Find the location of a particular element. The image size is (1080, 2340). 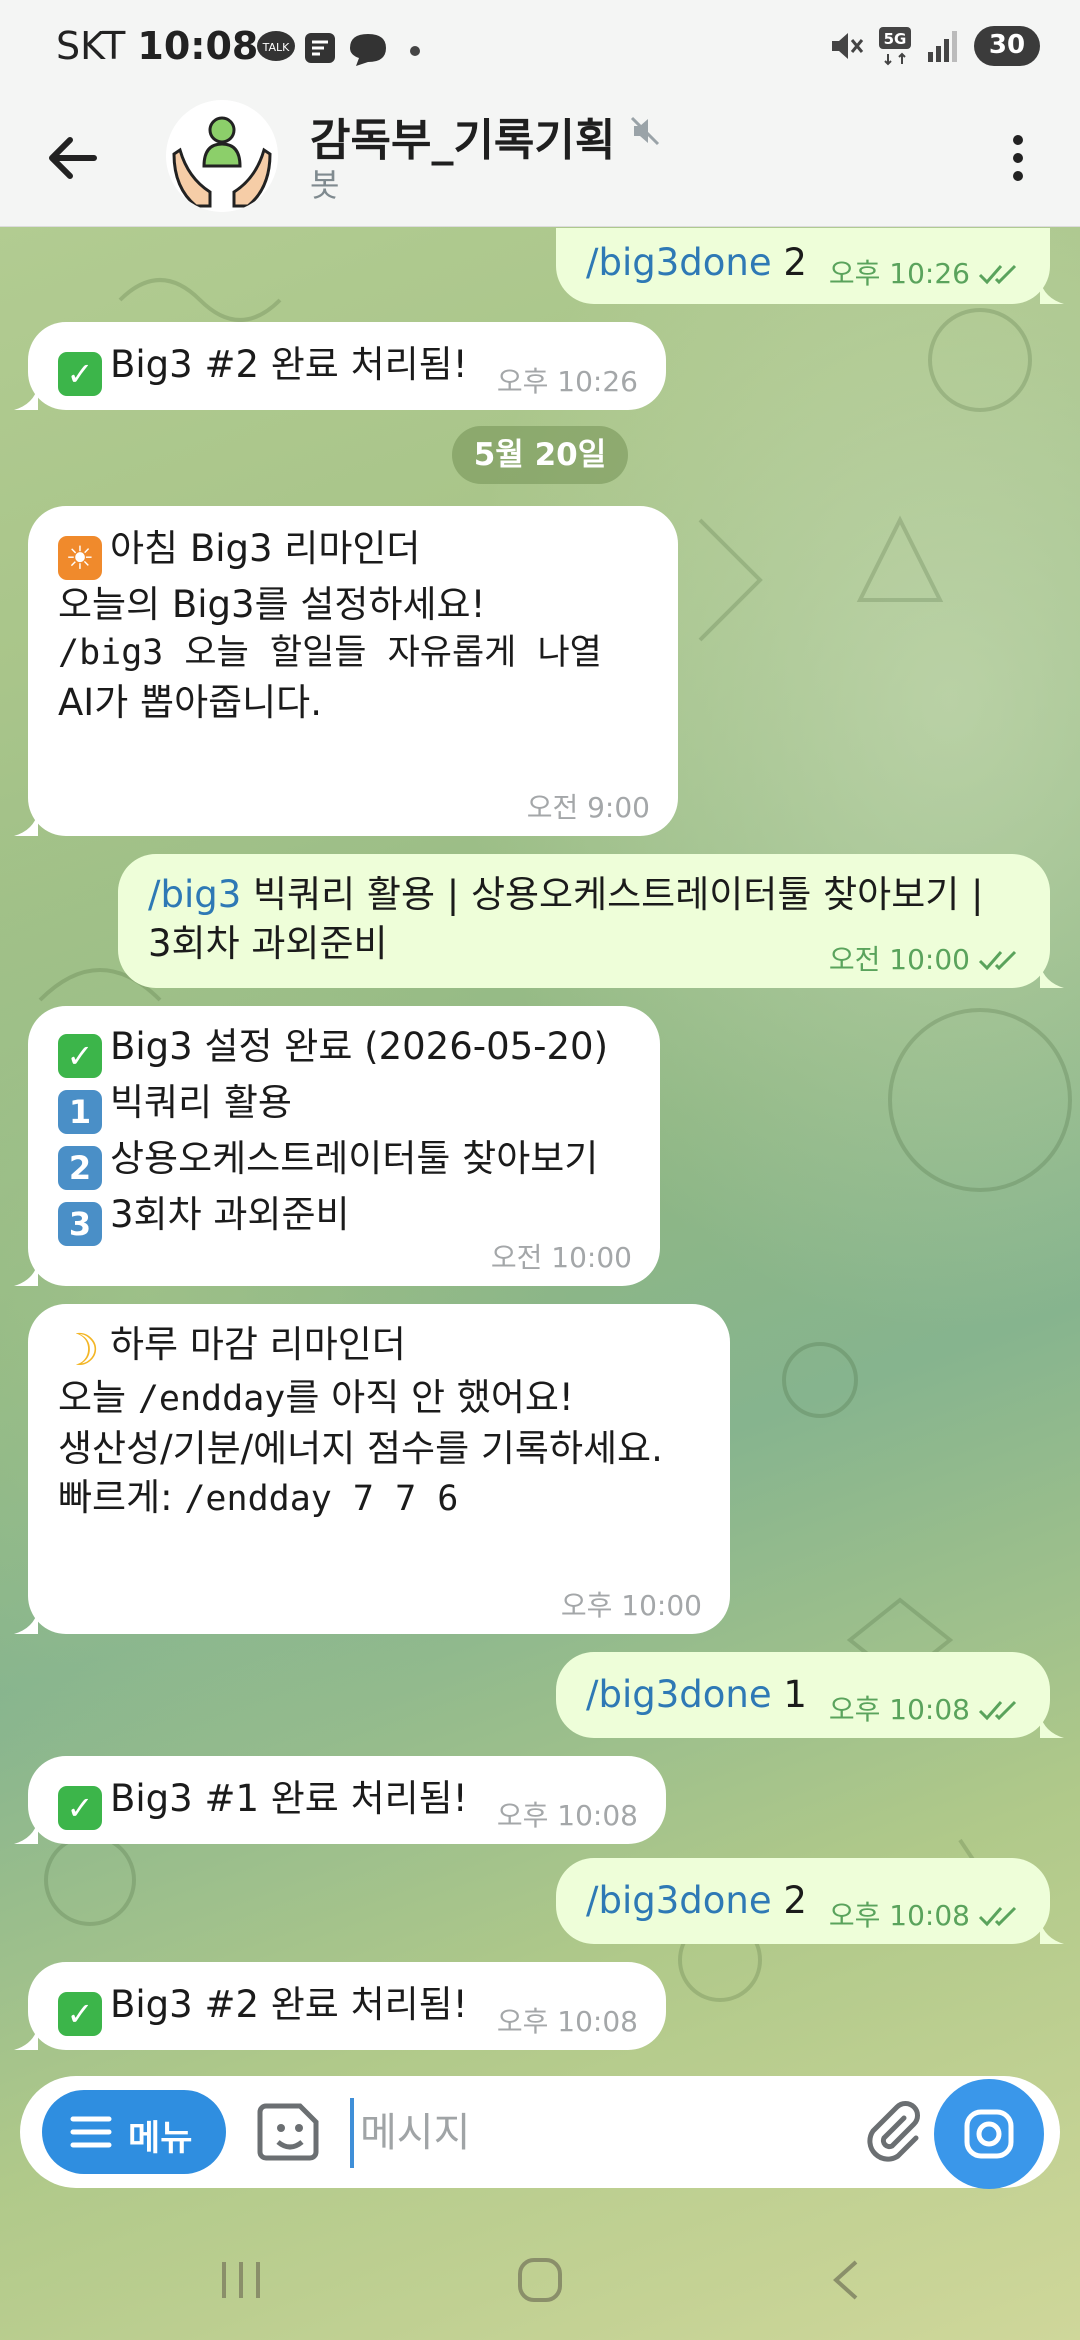

message-line: 빠르게: /endday 7 7 6 is located at coordinates (379, 1498).